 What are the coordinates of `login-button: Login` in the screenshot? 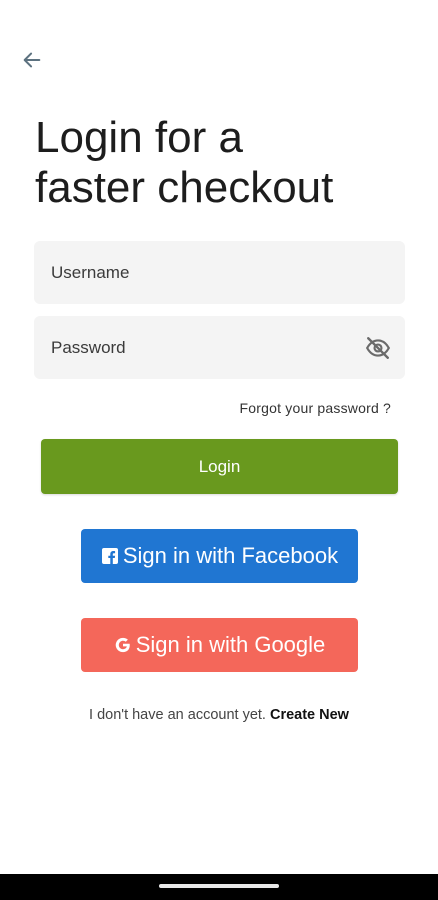 It's located at (219, 466).